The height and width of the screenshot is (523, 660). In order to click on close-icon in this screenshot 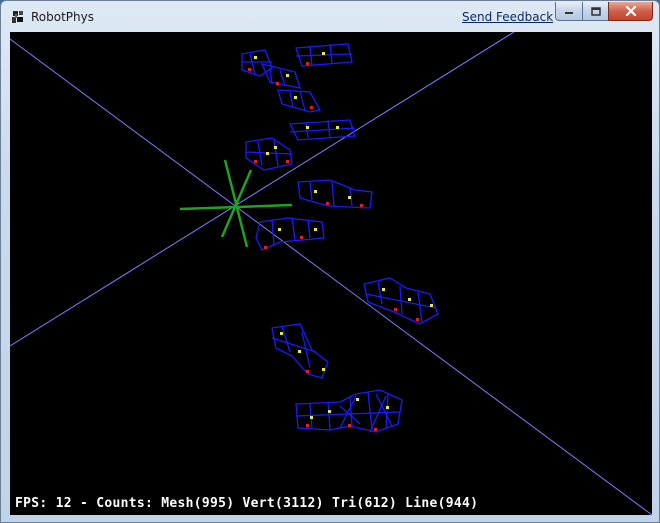, I will do `click(630, 11)`.